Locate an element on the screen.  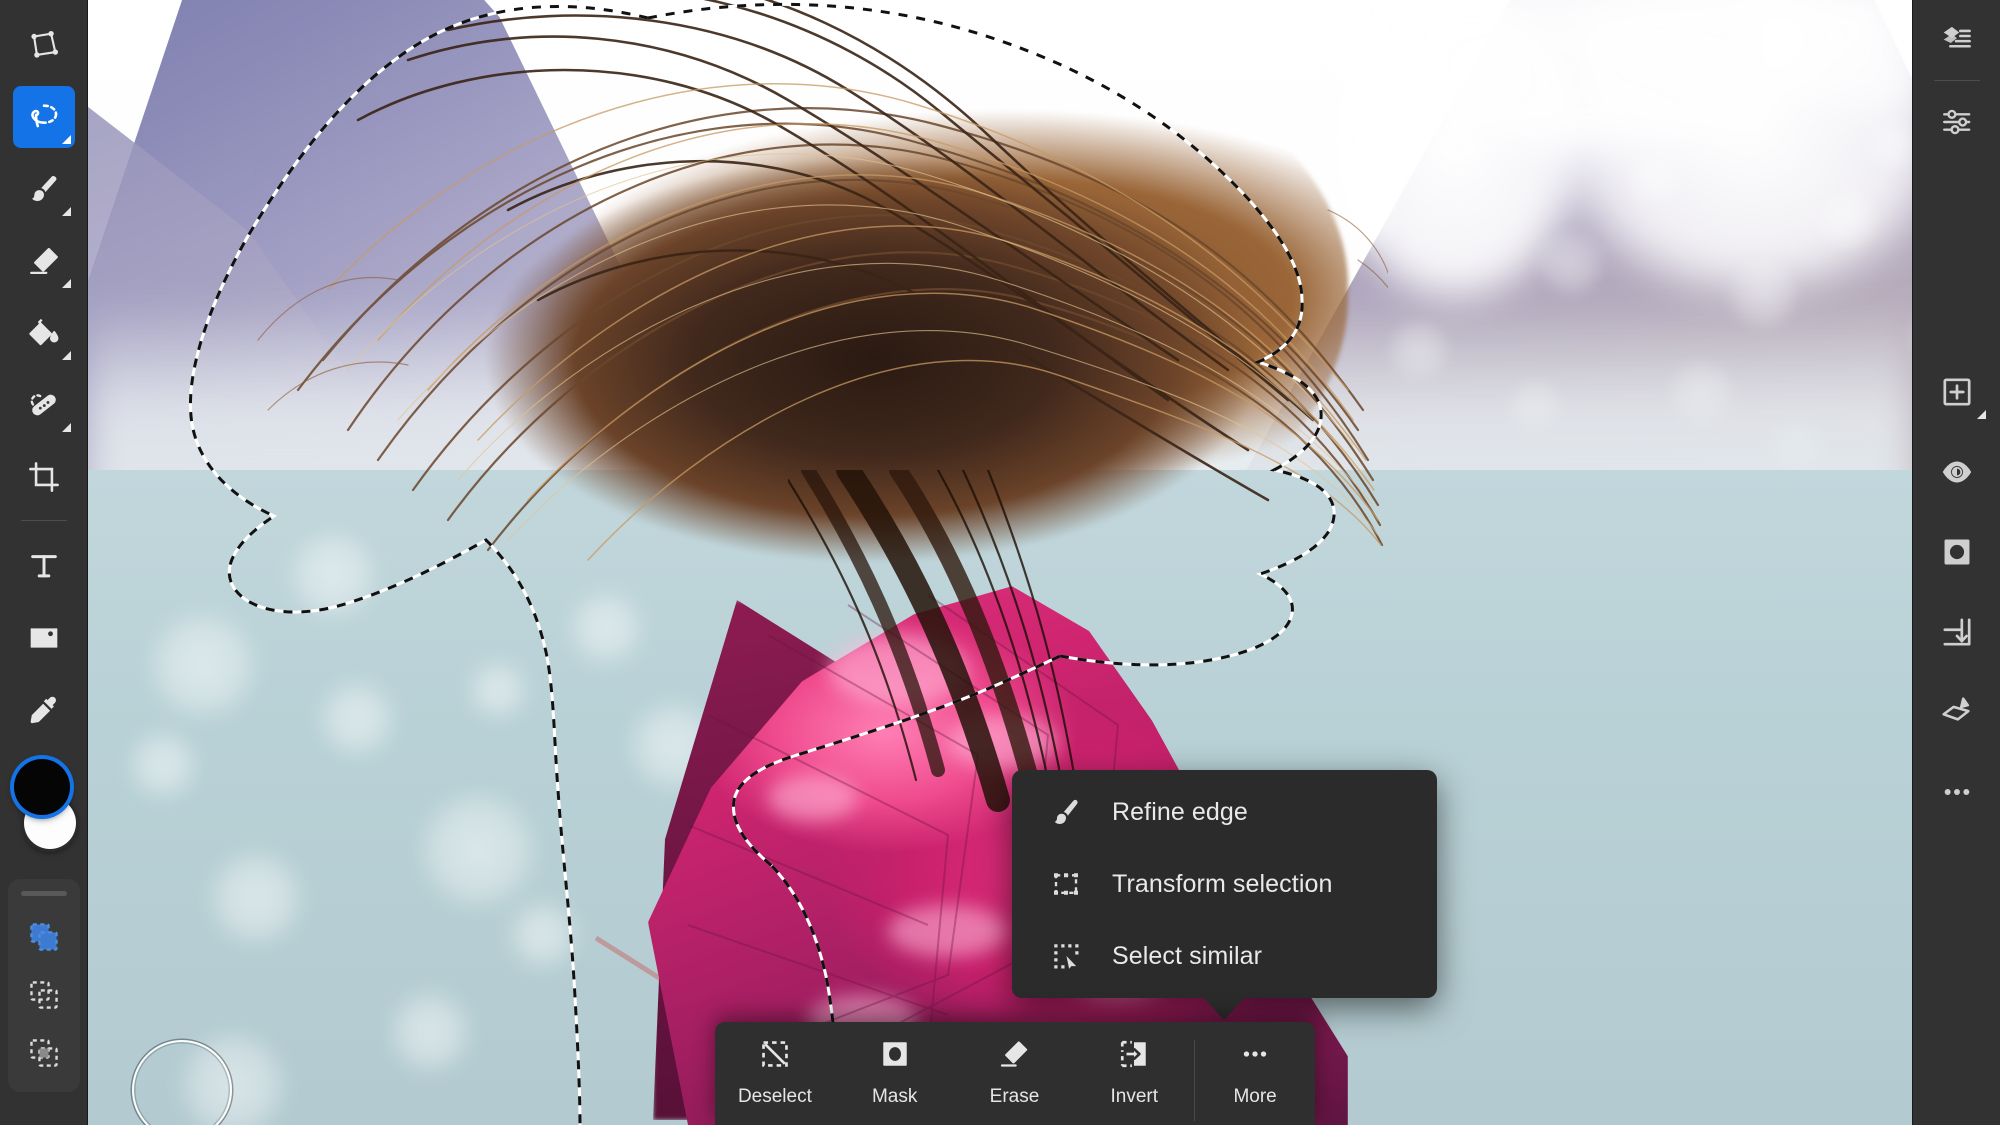
tool-healing-brush is located at coordinates (44, 405).